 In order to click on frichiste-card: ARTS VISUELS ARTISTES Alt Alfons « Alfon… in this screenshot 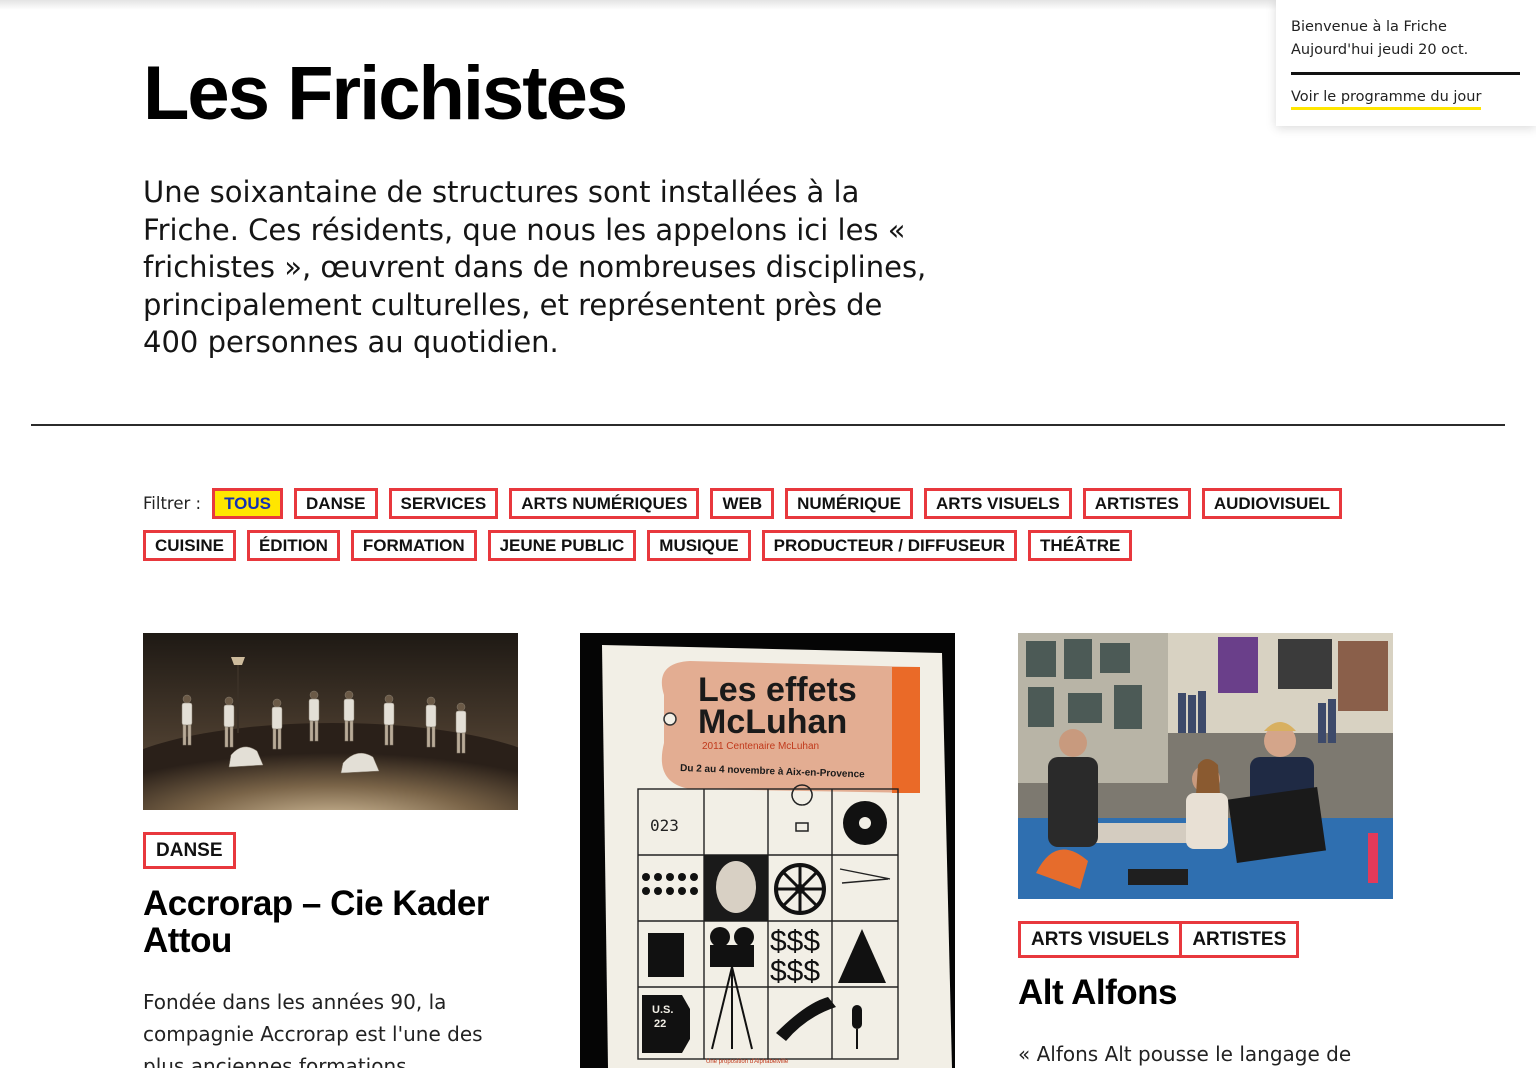, I will do `click(1205, 850)`.